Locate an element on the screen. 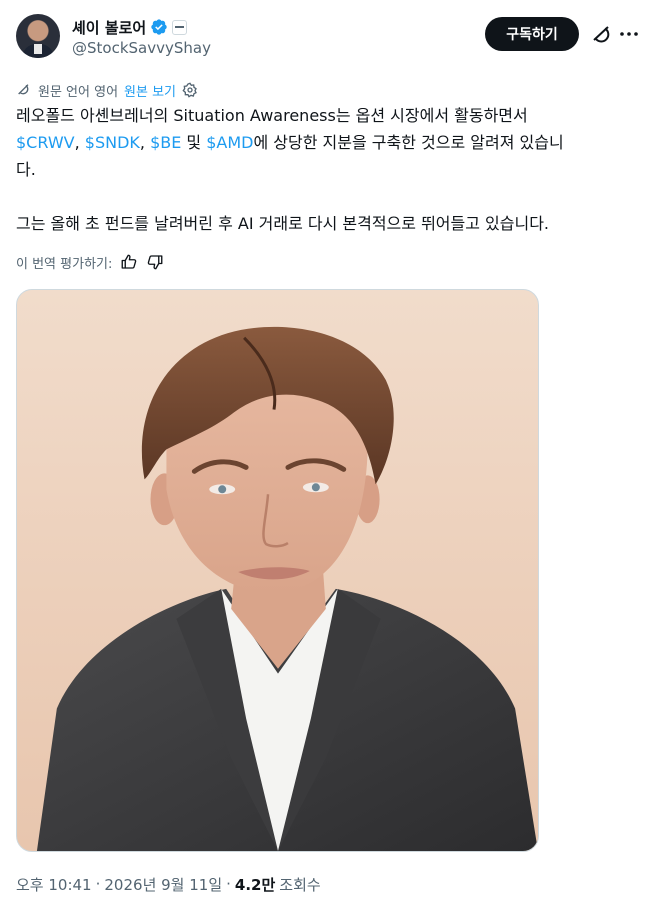 The height and width of the screenshot is (907, 651). grok-icon is located at coordinates (601, 34).